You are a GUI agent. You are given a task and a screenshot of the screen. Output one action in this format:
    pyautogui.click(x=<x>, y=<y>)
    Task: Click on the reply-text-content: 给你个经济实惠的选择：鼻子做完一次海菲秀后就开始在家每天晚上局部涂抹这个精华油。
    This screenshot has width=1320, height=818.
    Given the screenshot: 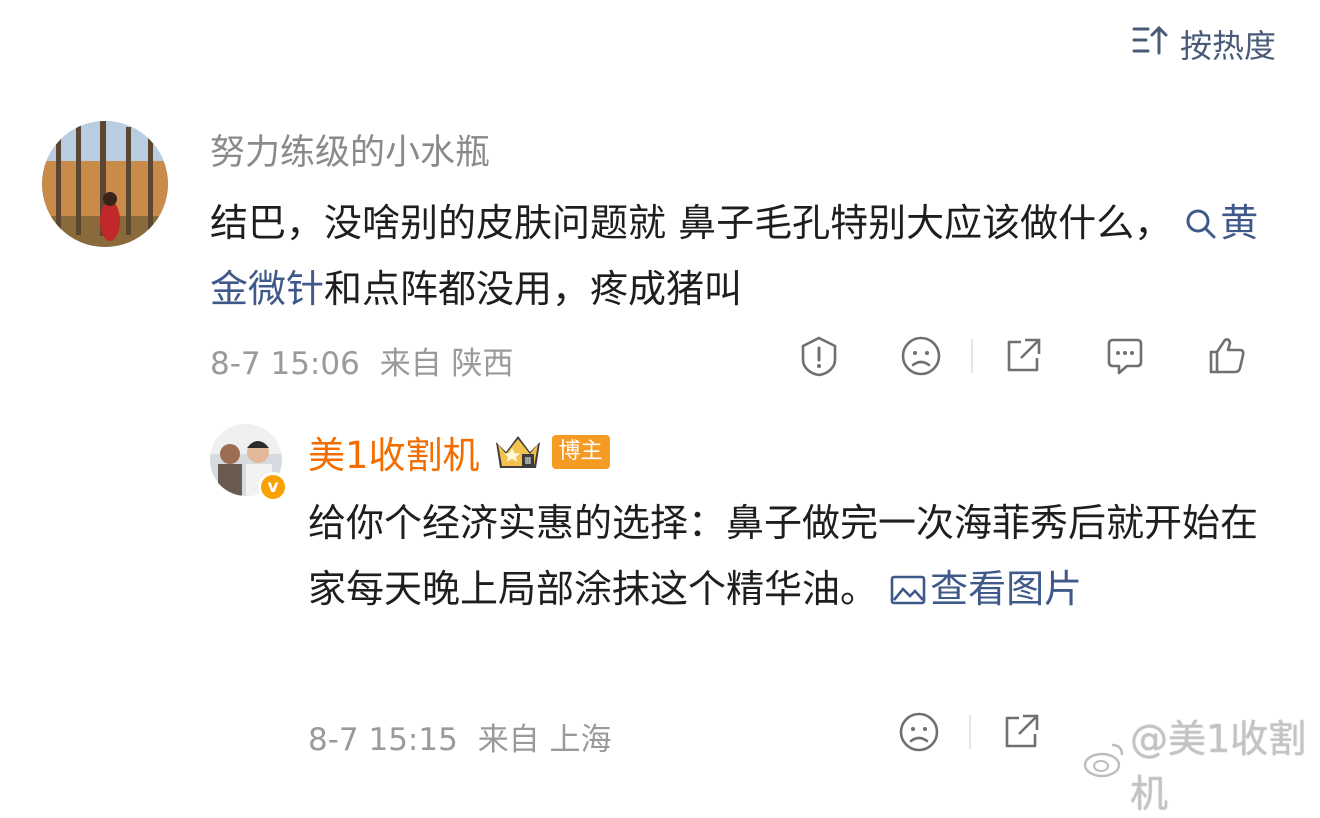 What is the action you would take?
    pyautogui.click(x=783, y=556)
    